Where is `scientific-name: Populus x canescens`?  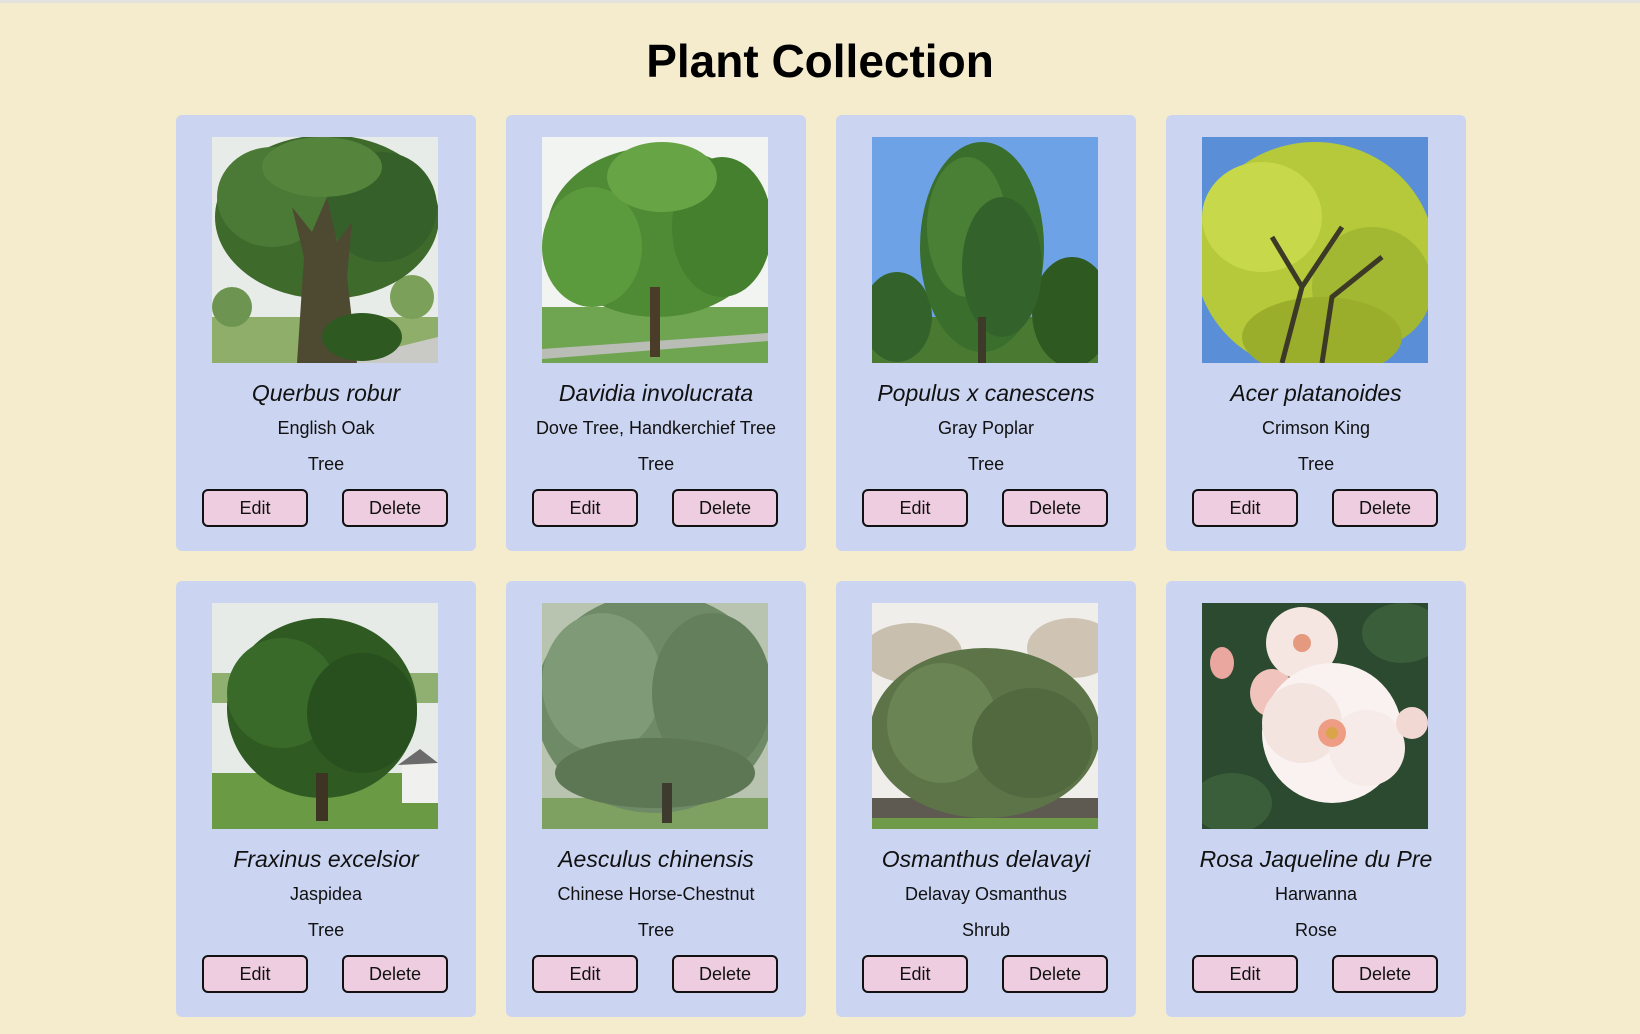
scientific-name: Populus x canescens is located at coordinates (986, 393).